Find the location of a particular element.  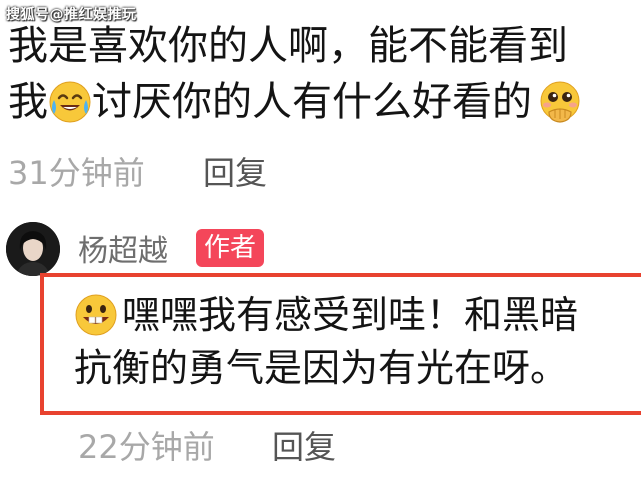

watermark: 搜狐号@推红娱推玩 is located at coordinates (71, 15).